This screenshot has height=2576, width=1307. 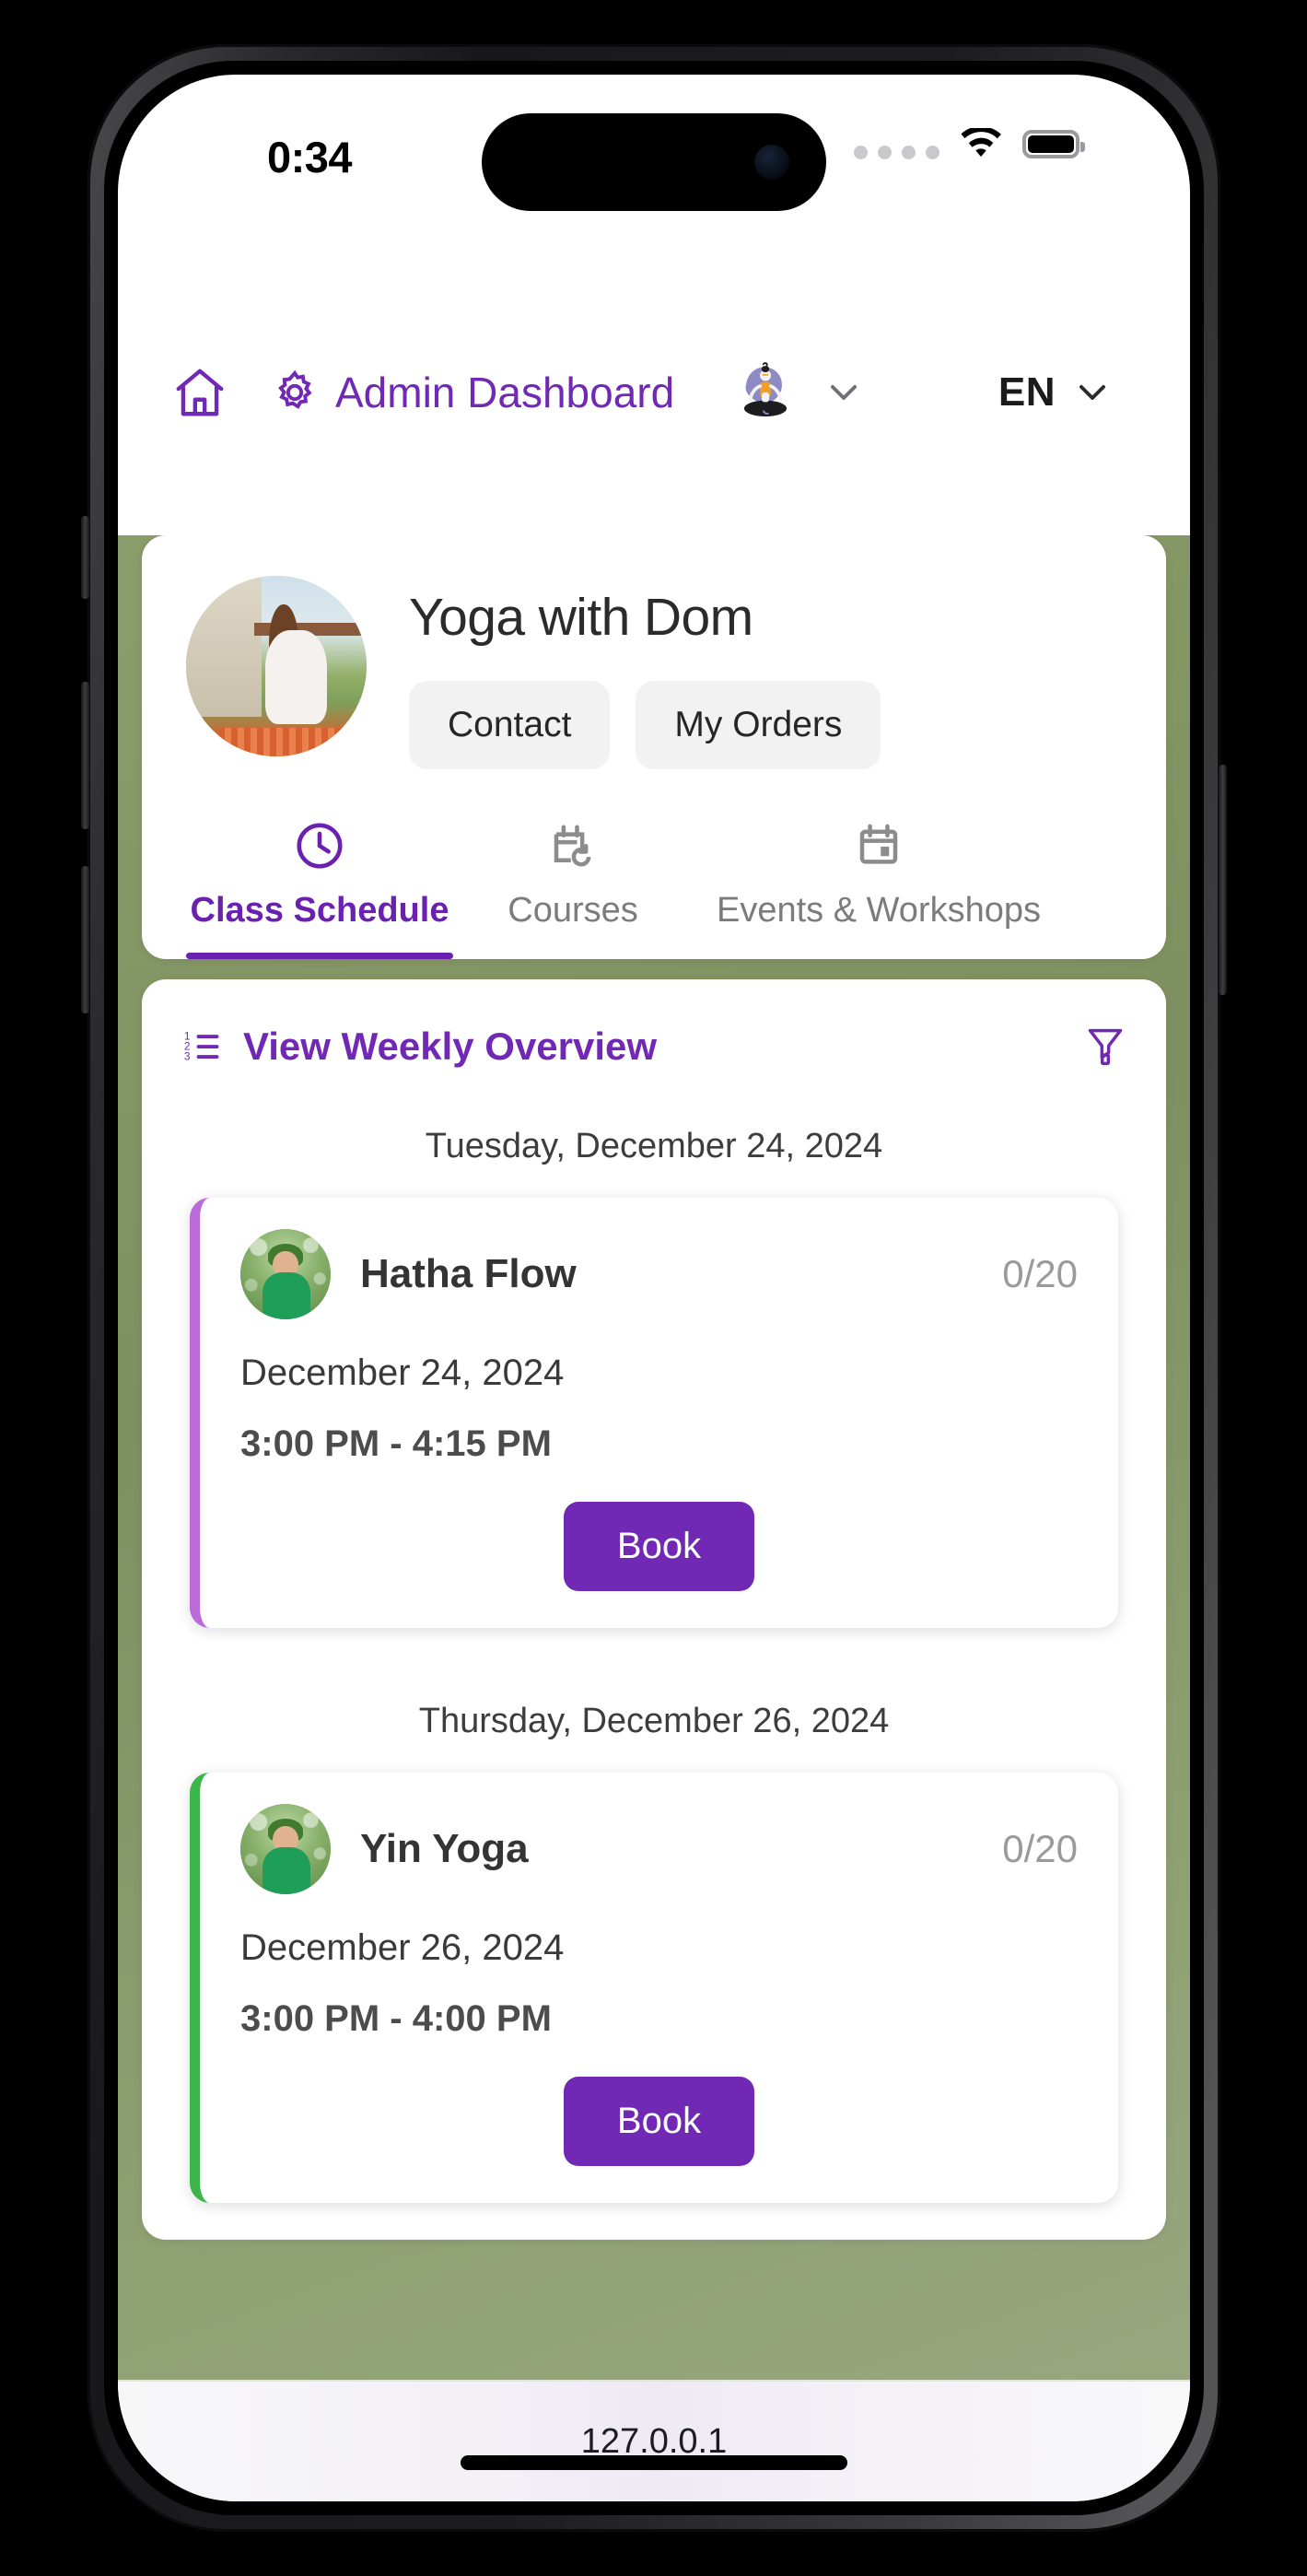 I want to click on gear-icon, so click(x=295, y=389).